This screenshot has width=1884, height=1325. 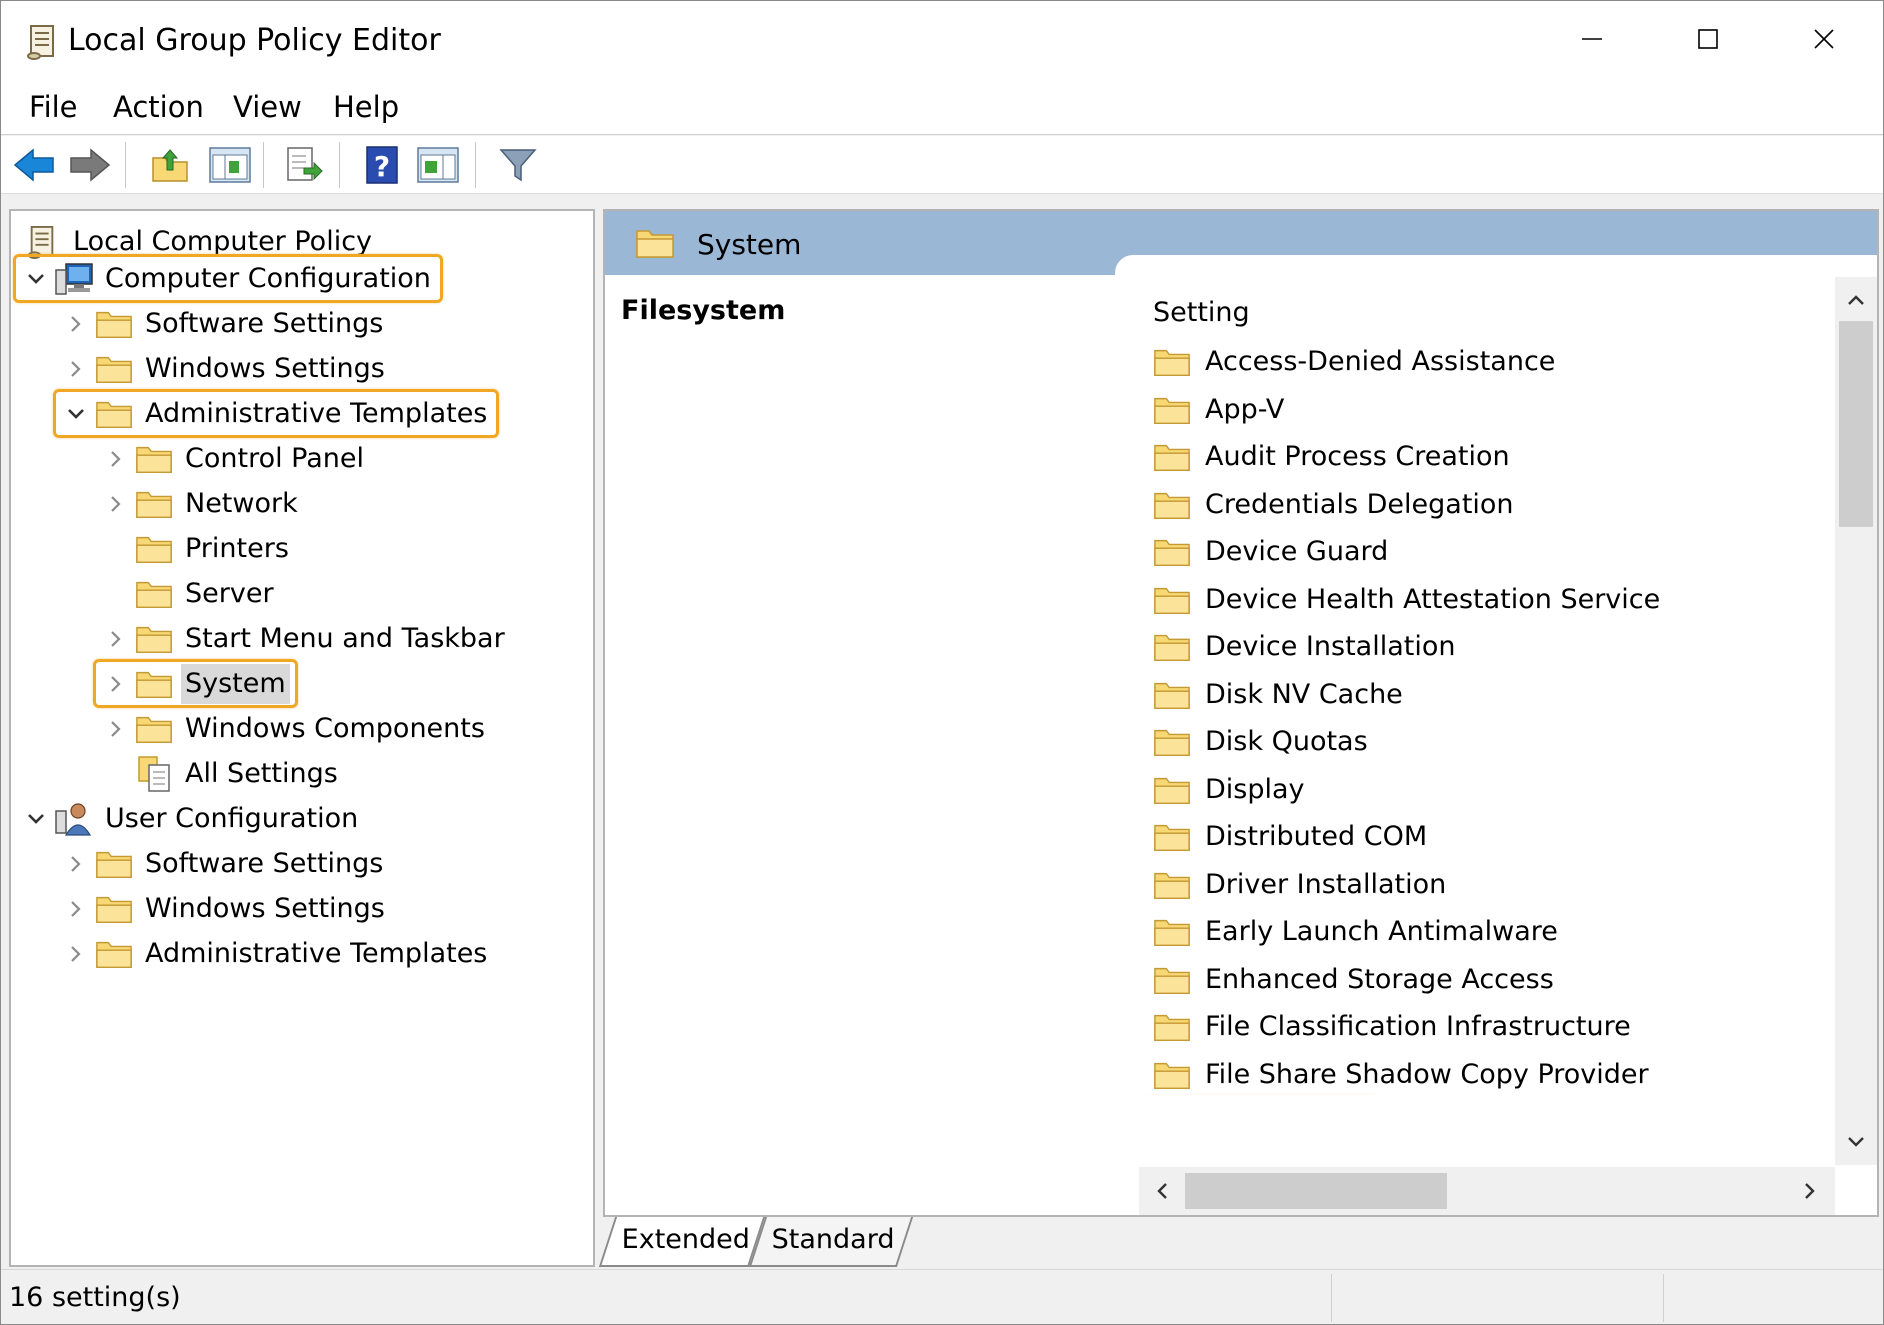 I want to click on tab-extended: Extended, so click(x=682, y=1242).